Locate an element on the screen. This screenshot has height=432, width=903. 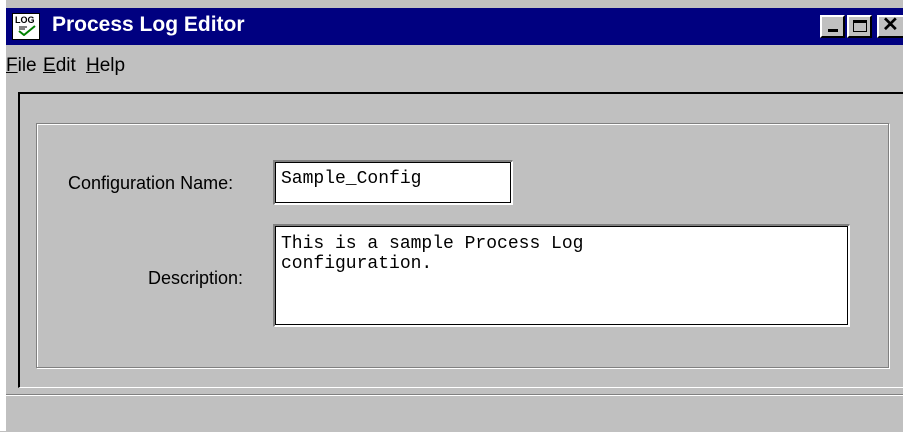
menu-edit: Edit is located at coordinates (59, 66).